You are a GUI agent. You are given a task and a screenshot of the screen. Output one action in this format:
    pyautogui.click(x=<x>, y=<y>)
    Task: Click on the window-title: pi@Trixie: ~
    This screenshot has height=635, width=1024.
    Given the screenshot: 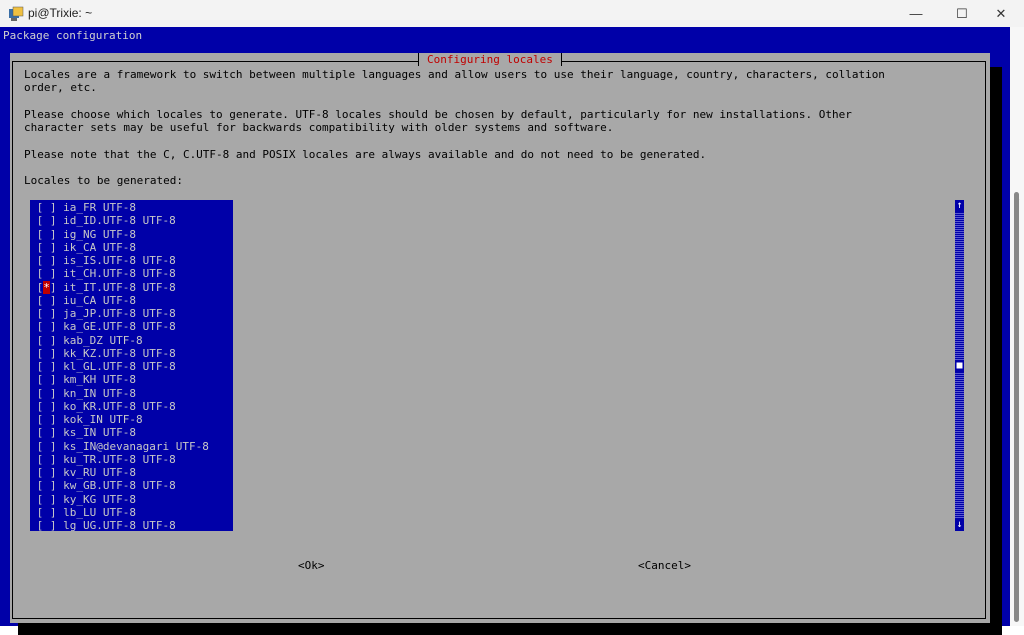 What is the action you would take?
    pyautogui.click(x=60, y=13)
    